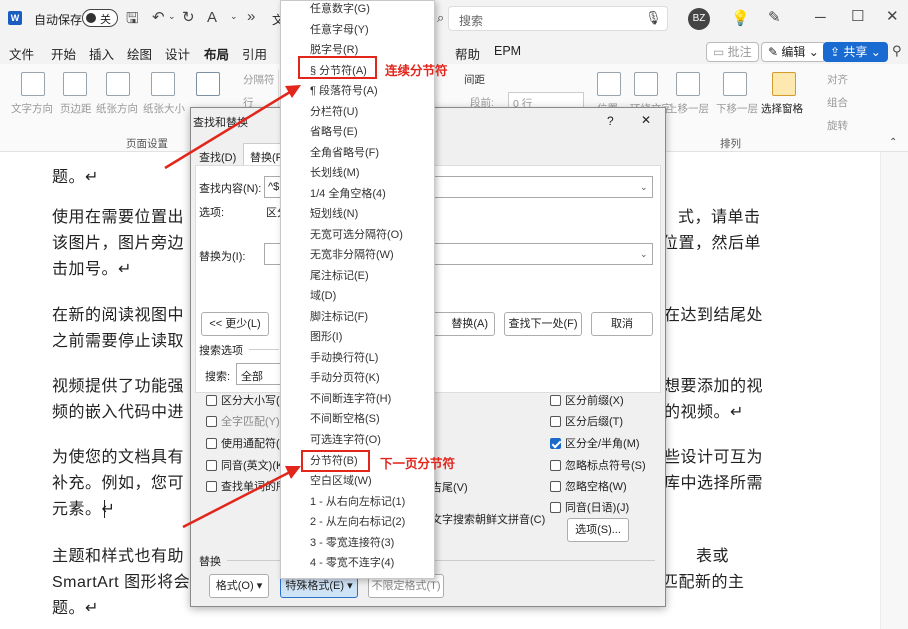 The image size is (908, 629). What do you see at coordinates (227, 130) in the screenshot?
I see `arrow-line-top` at bounding box center [227, 130].